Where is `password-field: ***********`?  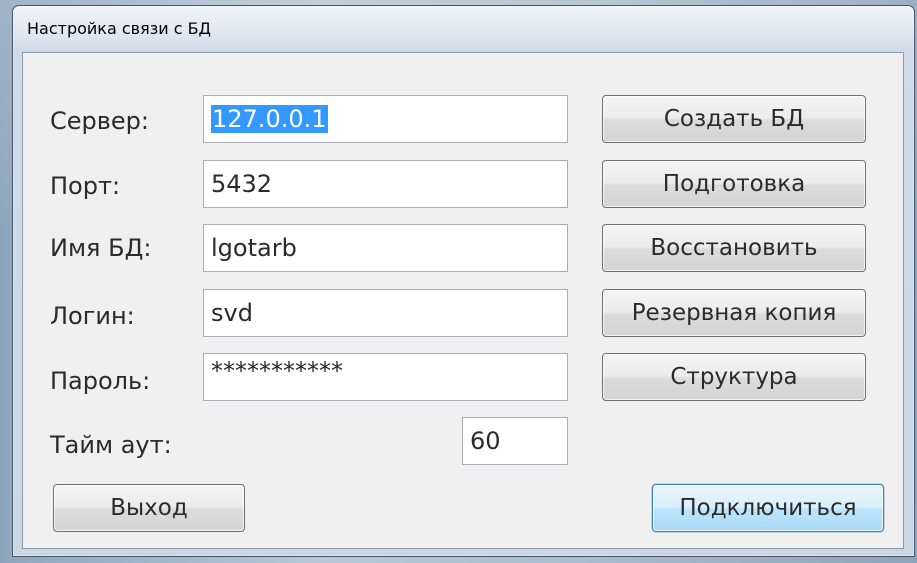 password-field: *********** is located at coordinates (385, 377).